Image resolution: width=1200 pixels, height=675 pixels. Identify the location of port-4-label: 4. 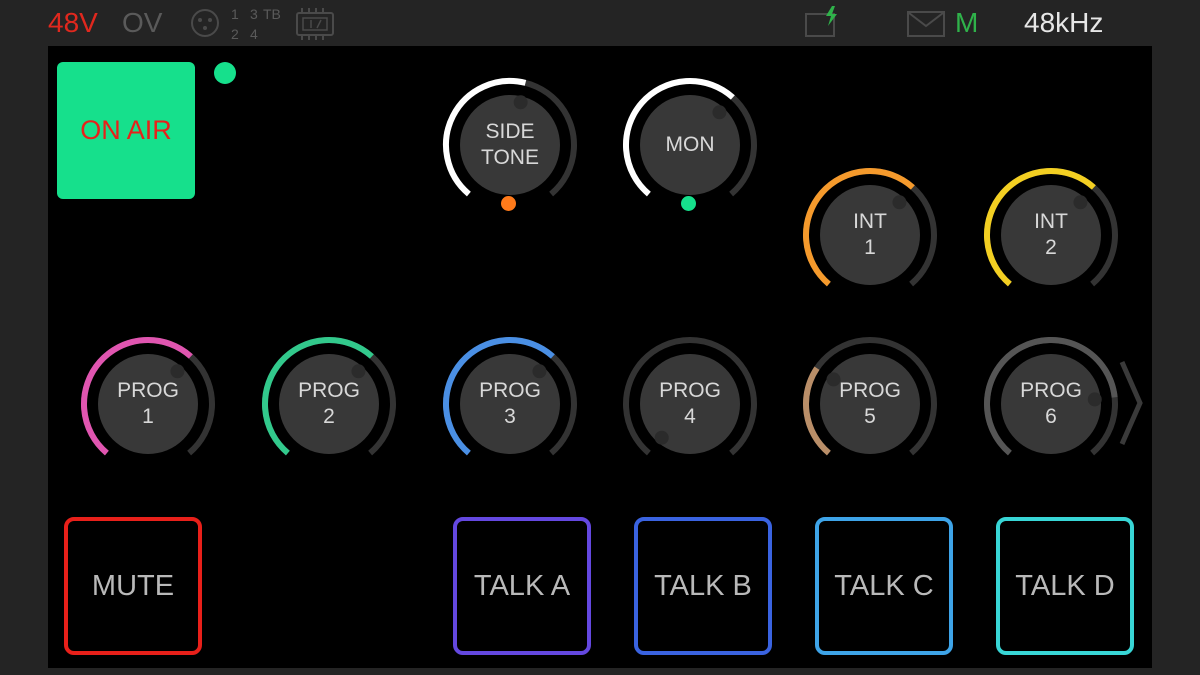
(254, 34).